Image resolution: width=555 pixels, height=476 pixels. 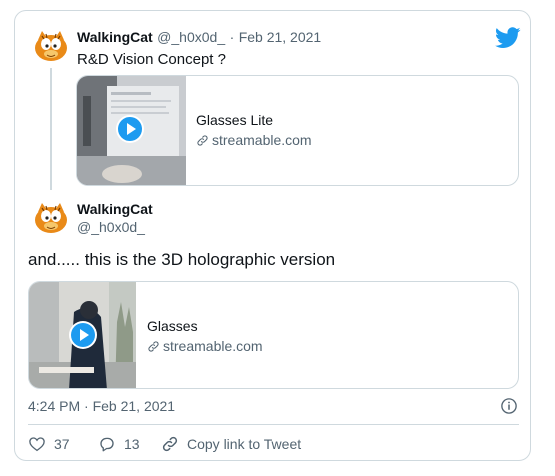 What do you see at coordinates (508, 38) in the screenshot?
I see `twitter-bird-icon` at bounding box center [508, 38].